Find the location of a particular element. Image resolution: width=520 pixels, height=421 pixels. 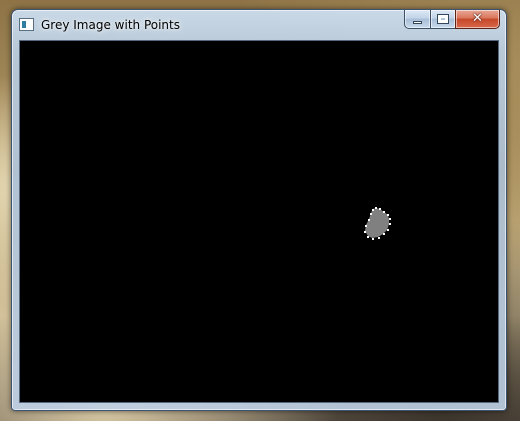

close-icon: ✕ is located at coordinates (477, 18).